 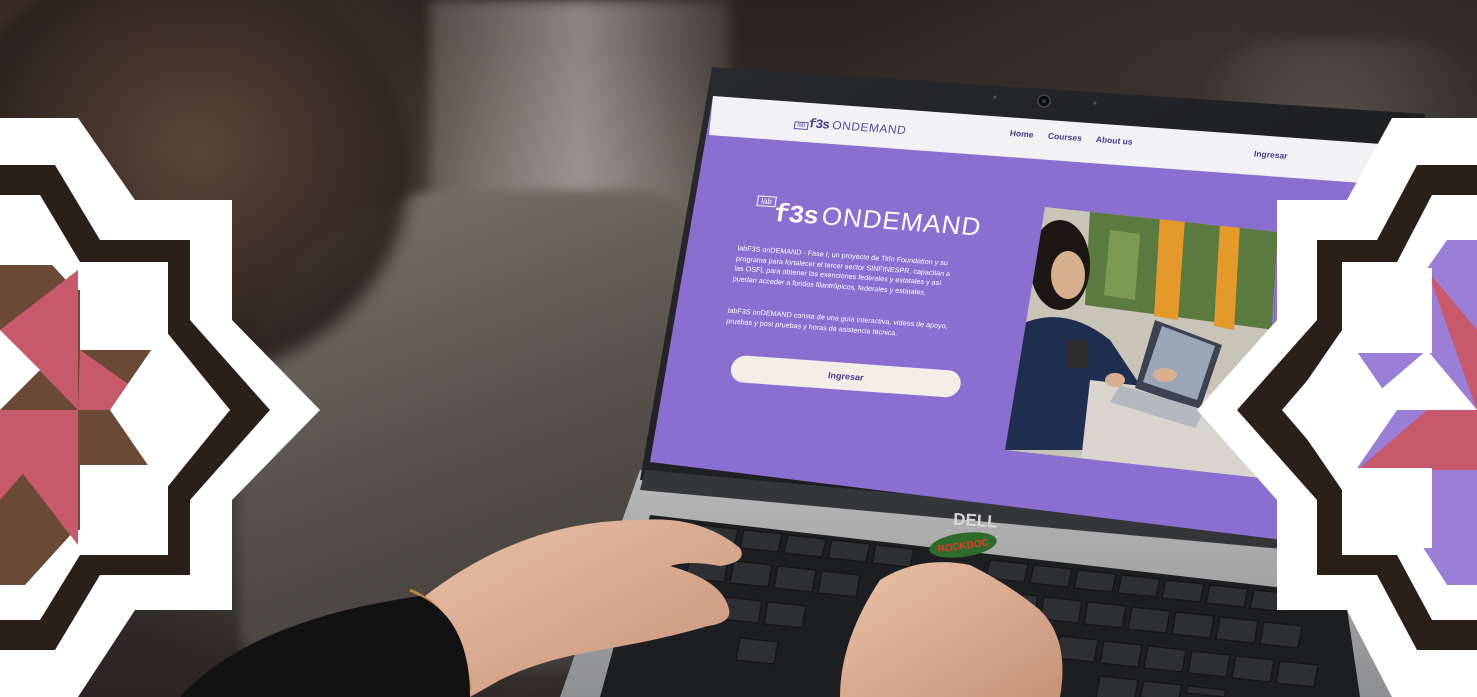 I want to click on hero-logo: labf3sONDEMAND, so click(x=868, y=219).